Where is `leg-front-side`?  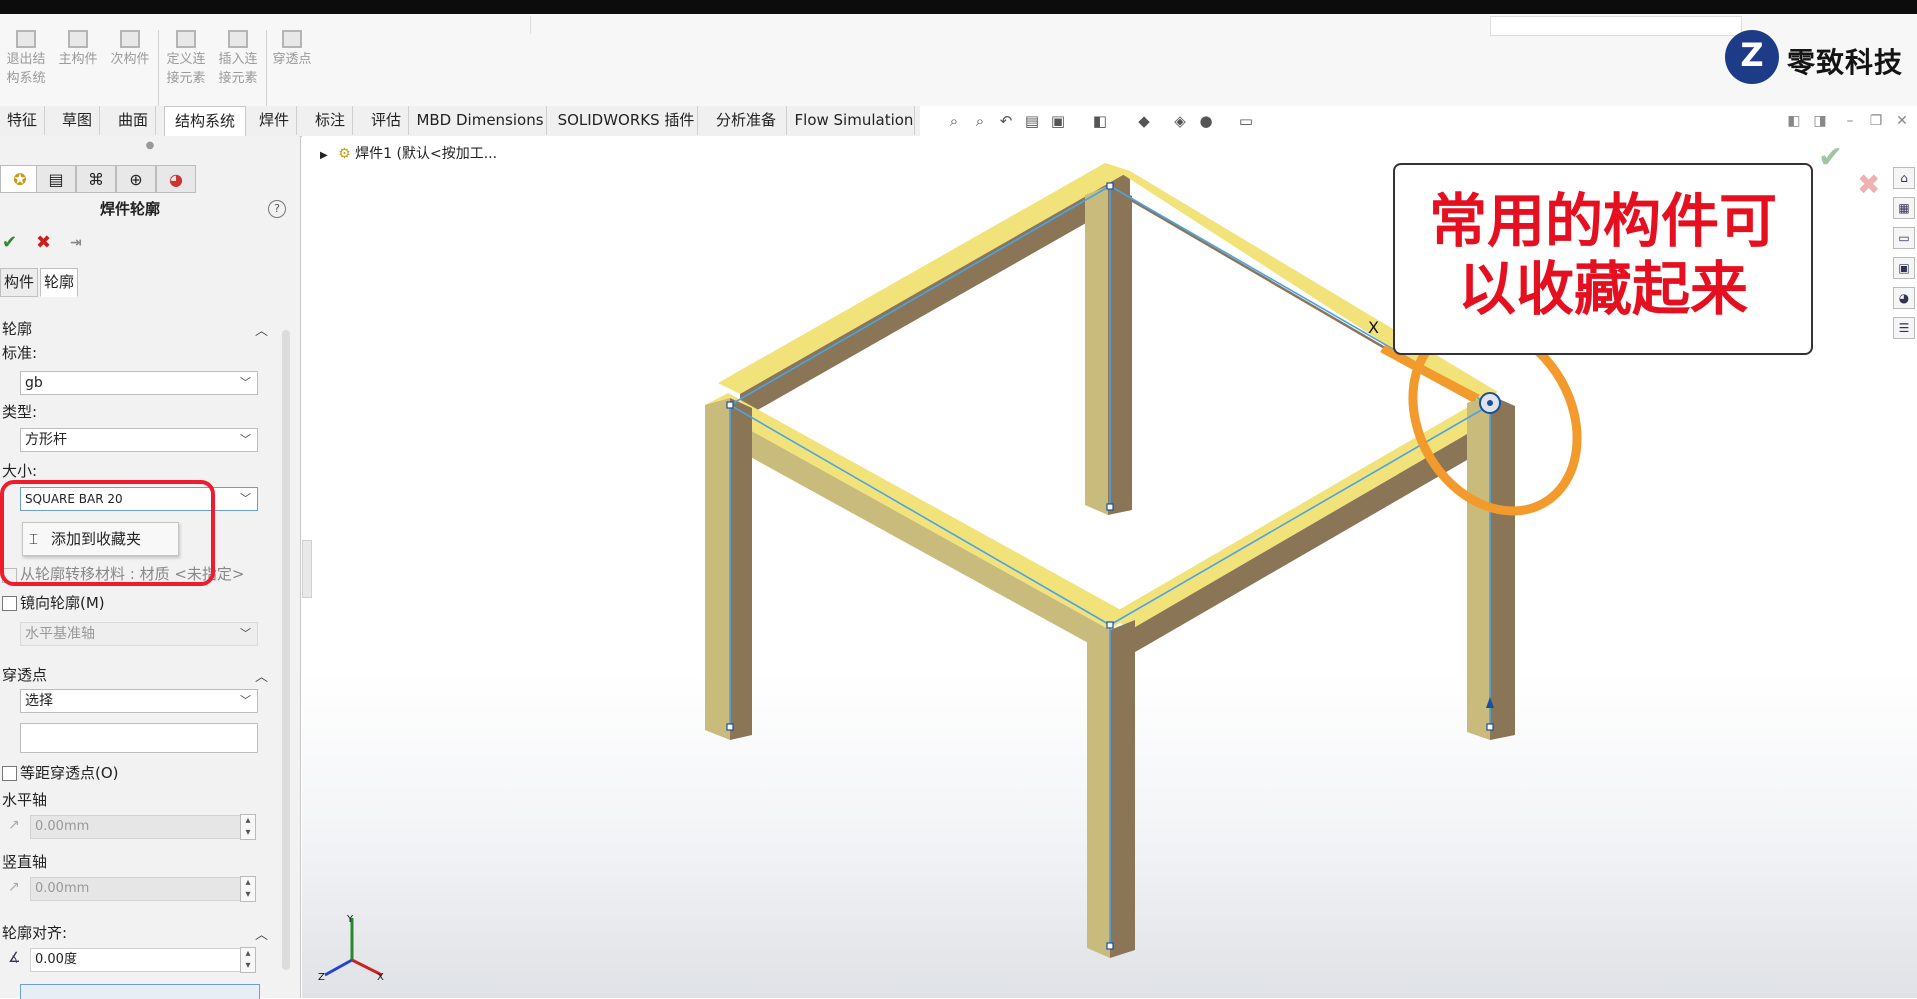
leg-front-side is located at coordinates (1098, 791).